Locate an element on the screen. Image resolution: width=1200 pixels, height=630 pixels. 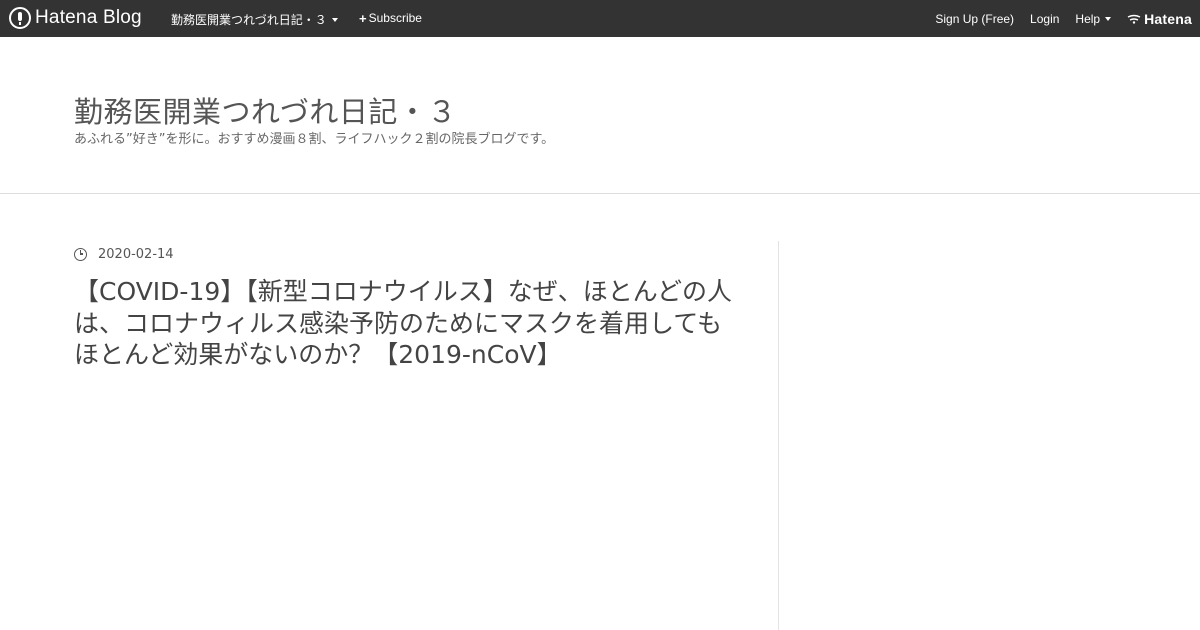
clock-icon is located at coordinates (80, 254).